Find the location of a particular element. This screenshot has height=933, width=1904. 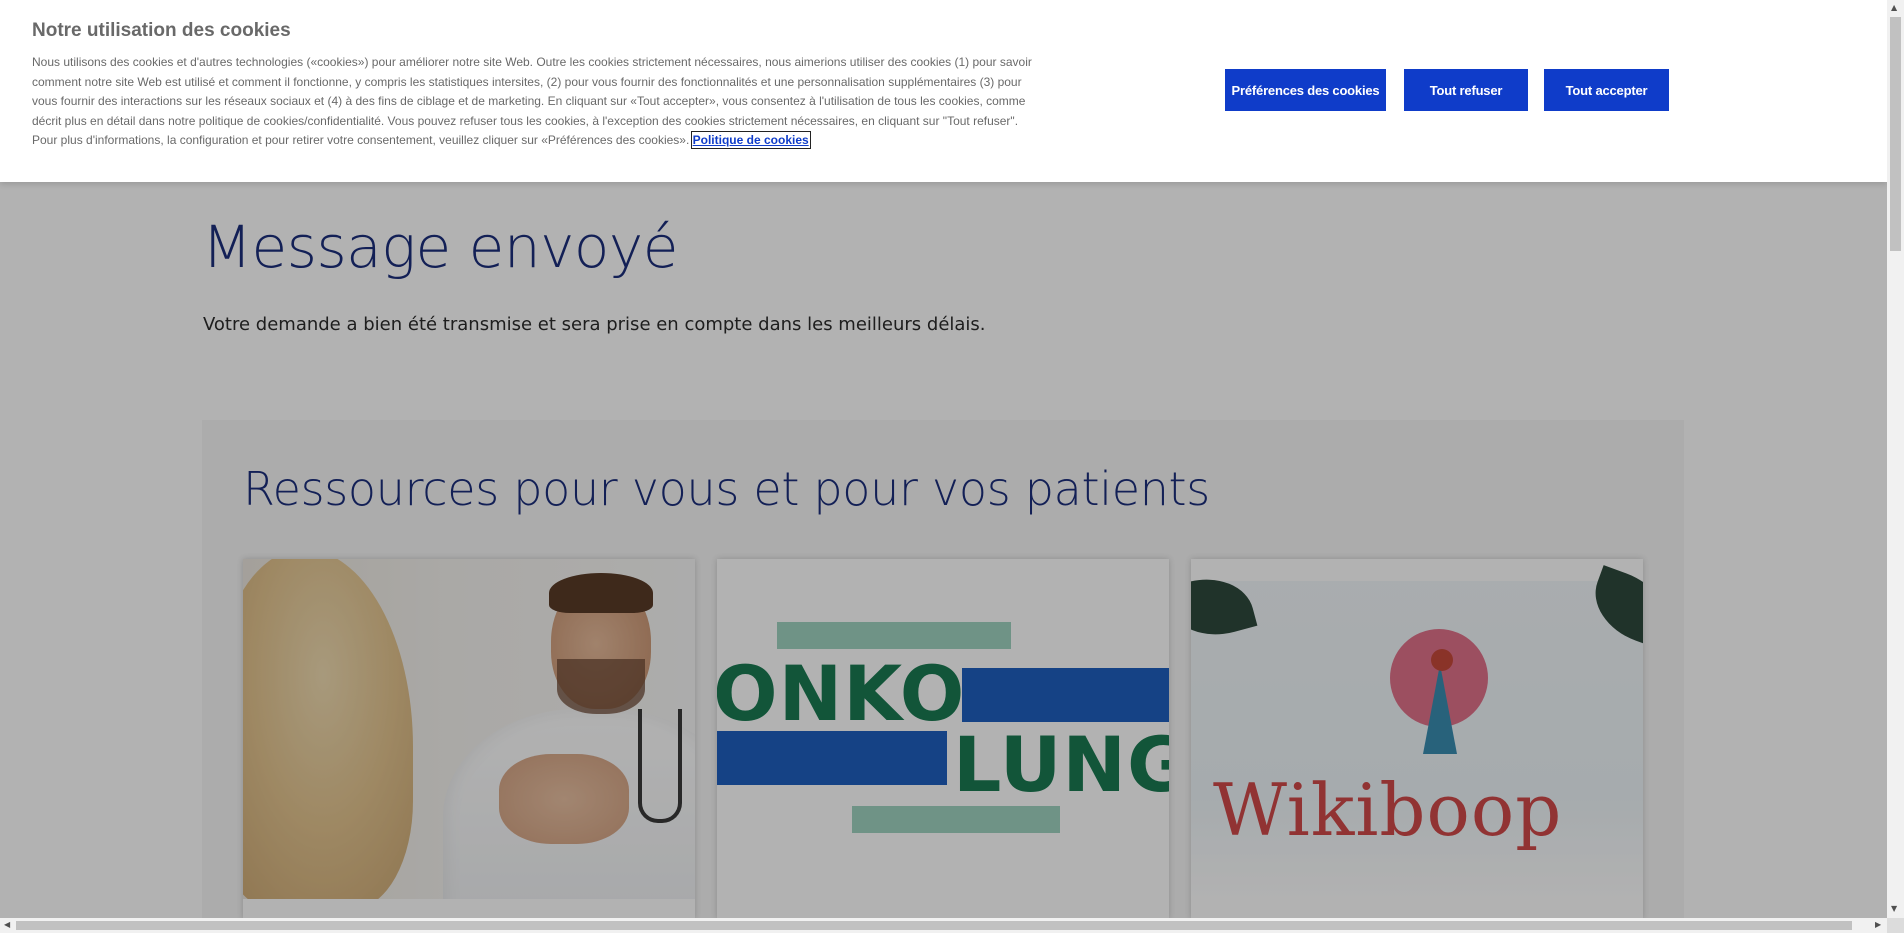

horizontal-scrollbar: ◀ ▶ is located at coordinates (943, 925).